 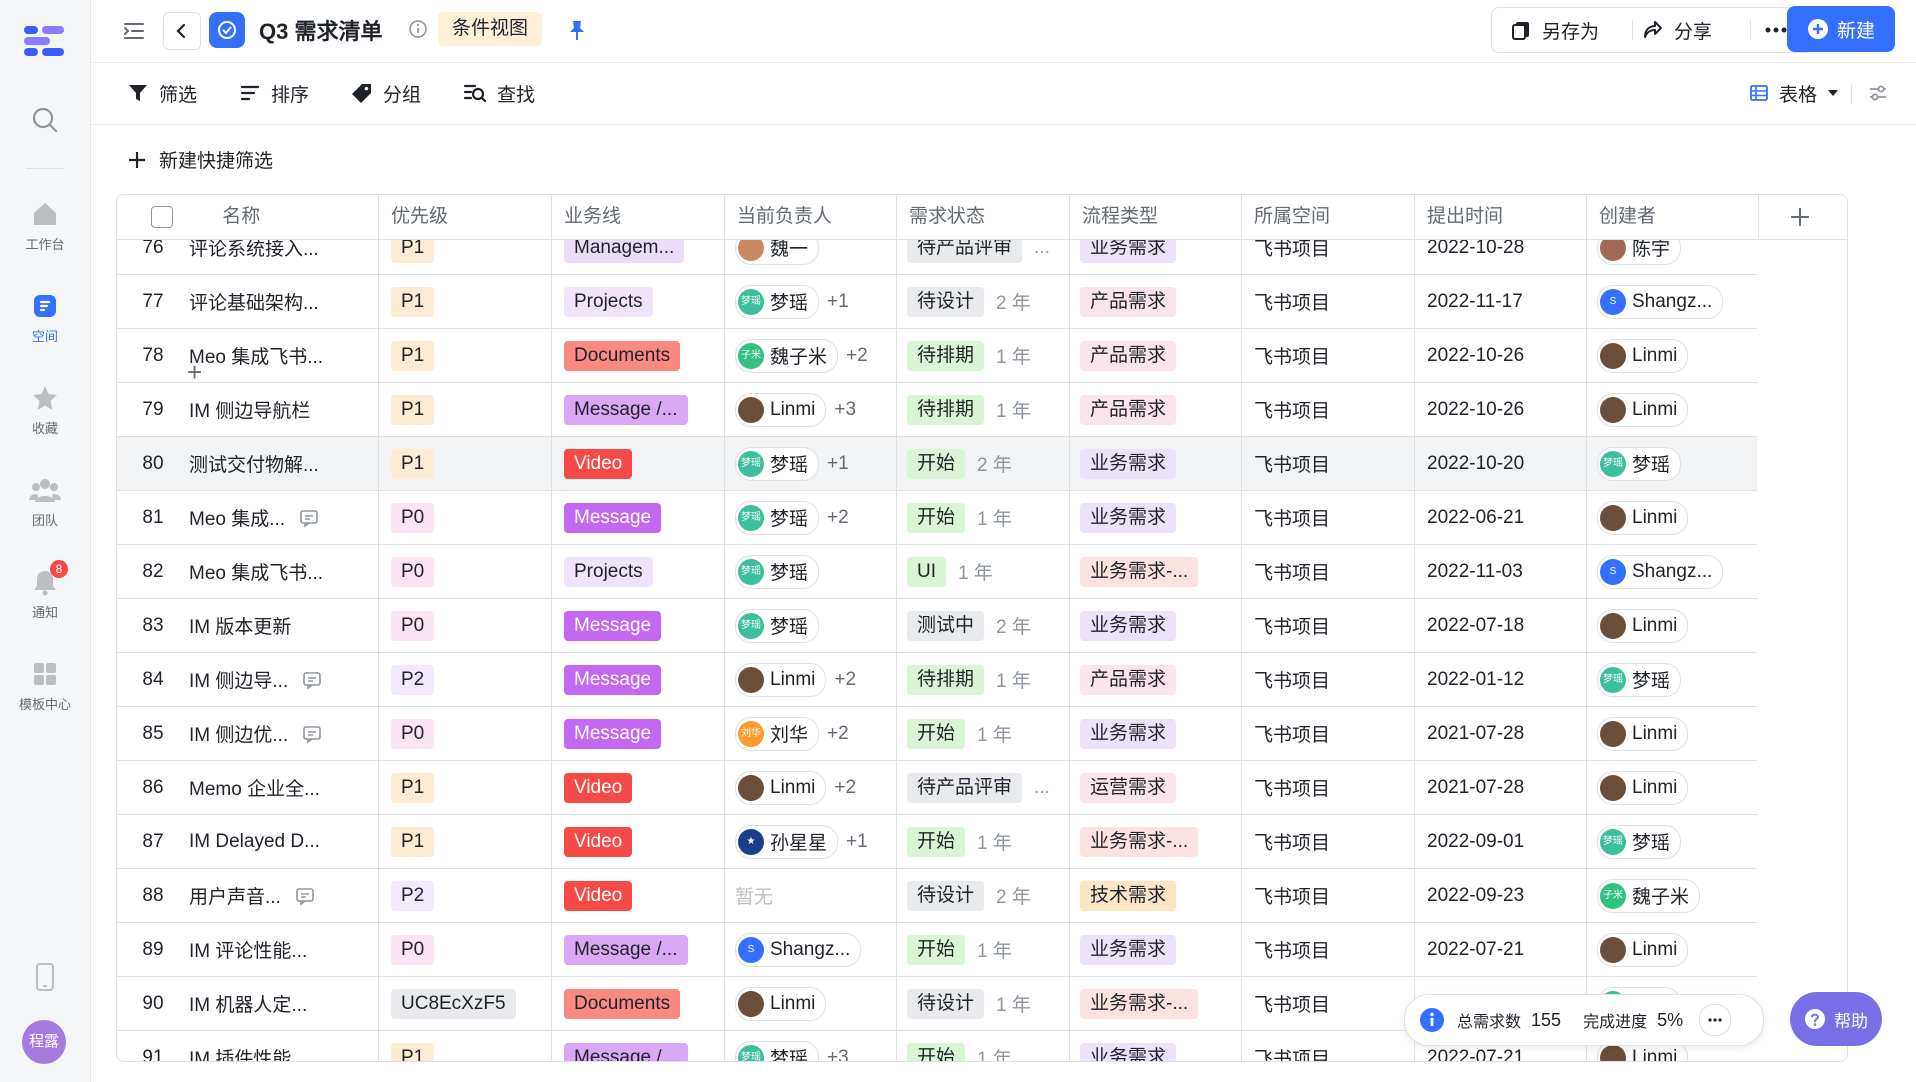 What do you see at coordinates (45, 226) in the screenshot?
I see `rail-item-workbench: 工作台` at bounding box center [45, 226].